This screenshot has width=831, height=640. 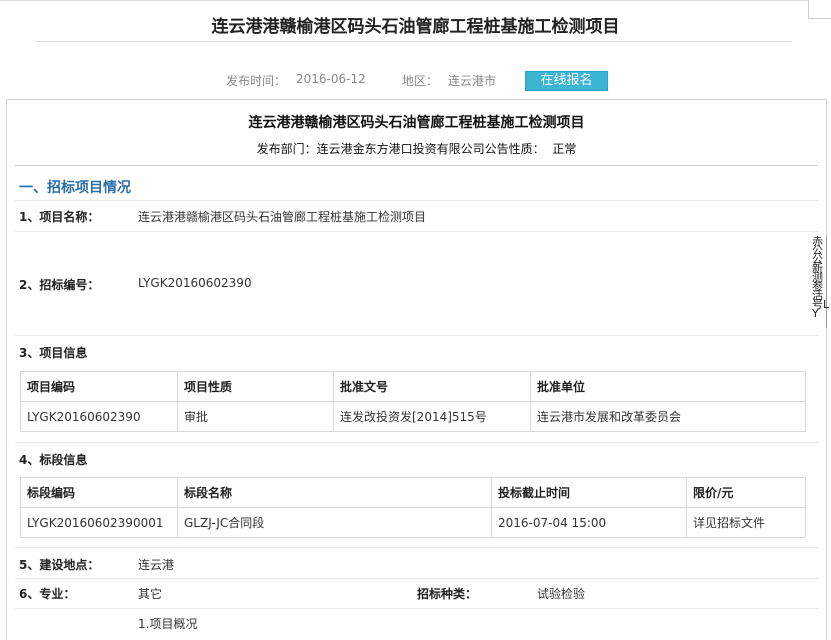 What do you see at coordinates (746, 522) in the screenshot?
I see `table-cell: 详见招标文件` at bounding box center [746, 522].